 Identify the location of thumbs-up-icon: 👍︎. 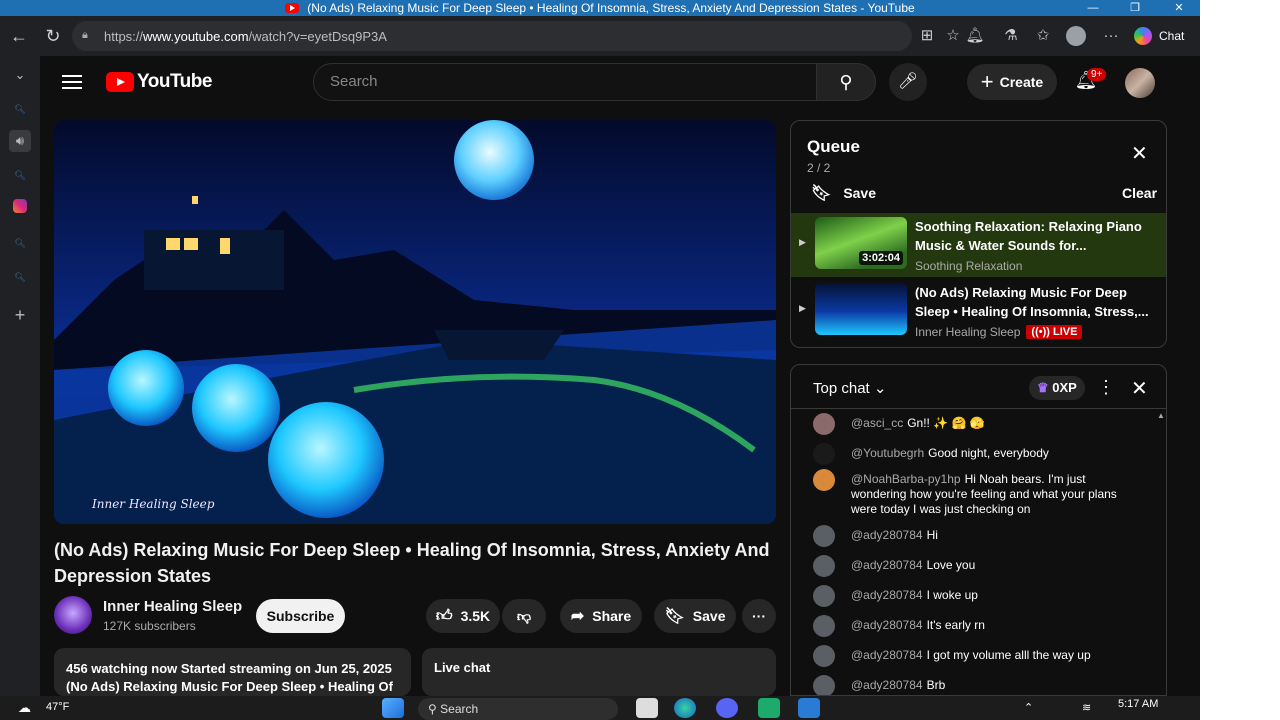
(444, 616).